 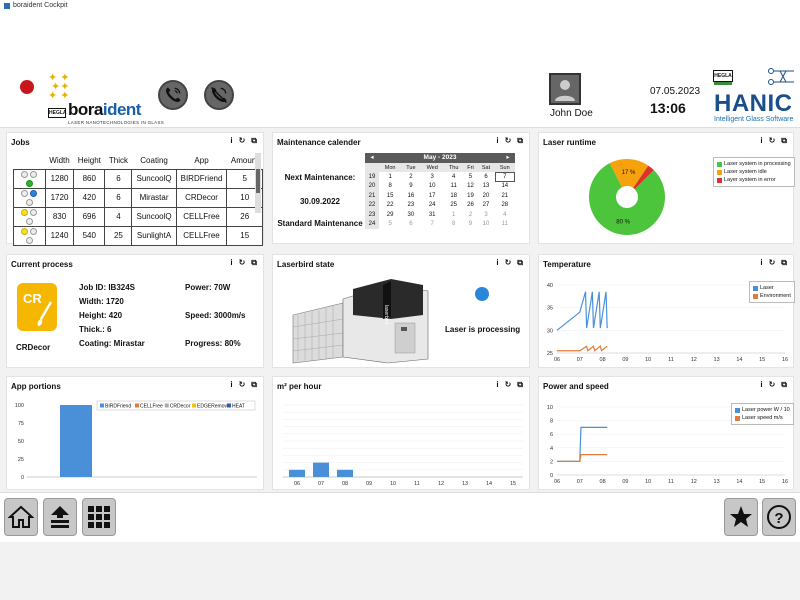 What do you see at coordinates (454, 206) in the screenshot?
I see `calendar-day: 25` at bounding box center [454, 206].